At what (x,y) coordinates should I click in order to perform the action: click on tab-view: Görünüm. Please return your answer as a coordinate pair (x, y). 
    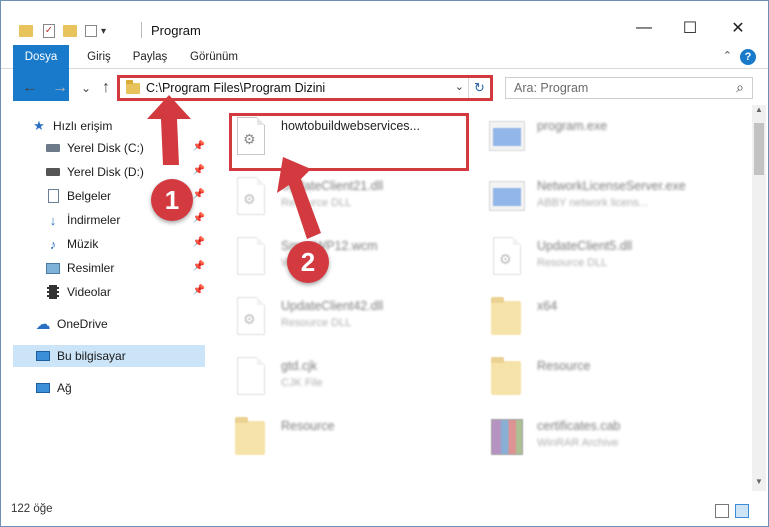
    Looking at the image, I should click on (214, 57).